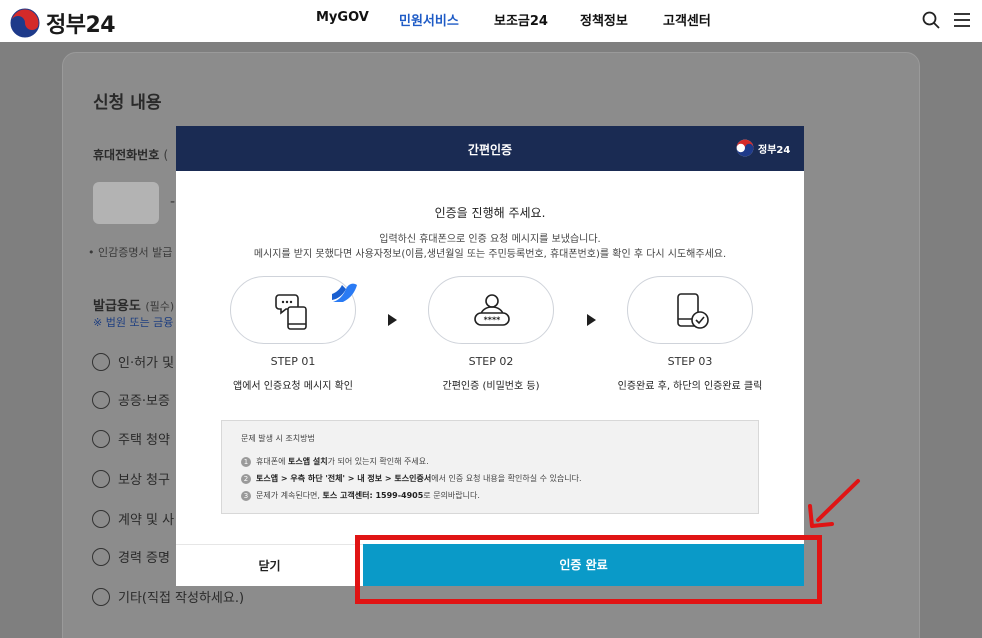  What do you see at coordinates (133, 322) in the screenshot?
I see `purpose-note: ※ 법원 또는 금융` at bounding box center [133, 322].